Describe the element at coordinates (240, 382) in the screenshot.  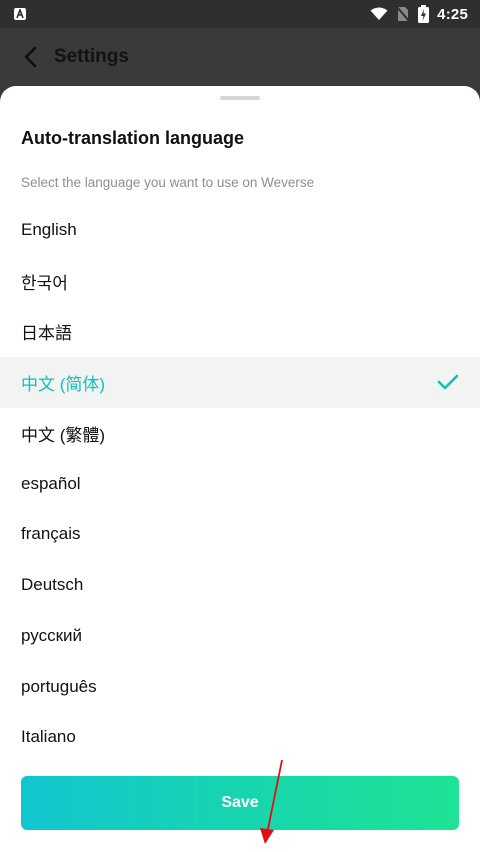
I see `language-item-chinese-simplified: 中文 (简体)` at that location.